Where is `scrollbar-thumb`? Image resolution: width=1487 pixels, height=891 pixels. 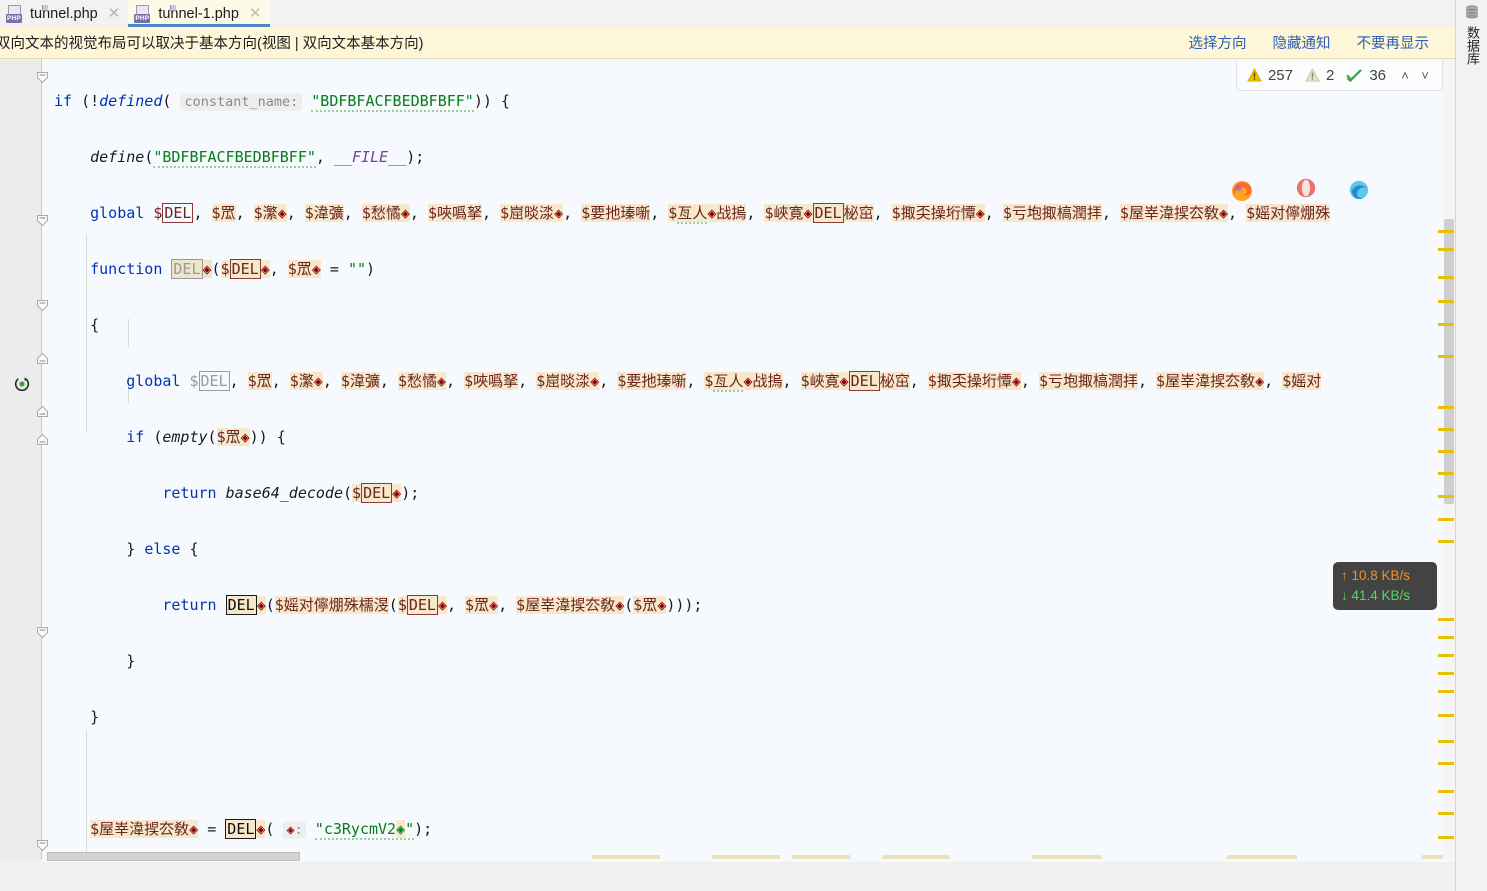 scrollbar-thumb is located at coordinates (1449, 361).